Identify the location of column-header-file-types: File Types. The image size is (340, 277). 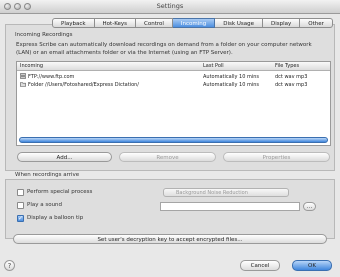
(287, 66).